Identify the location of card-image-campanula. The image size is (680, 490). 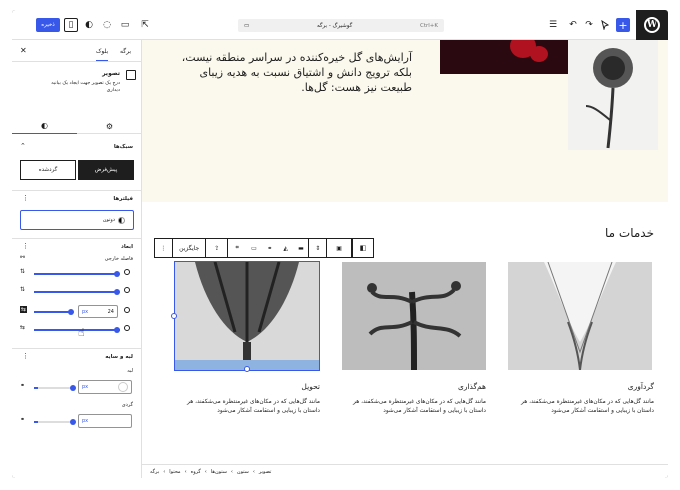
(580, 316).